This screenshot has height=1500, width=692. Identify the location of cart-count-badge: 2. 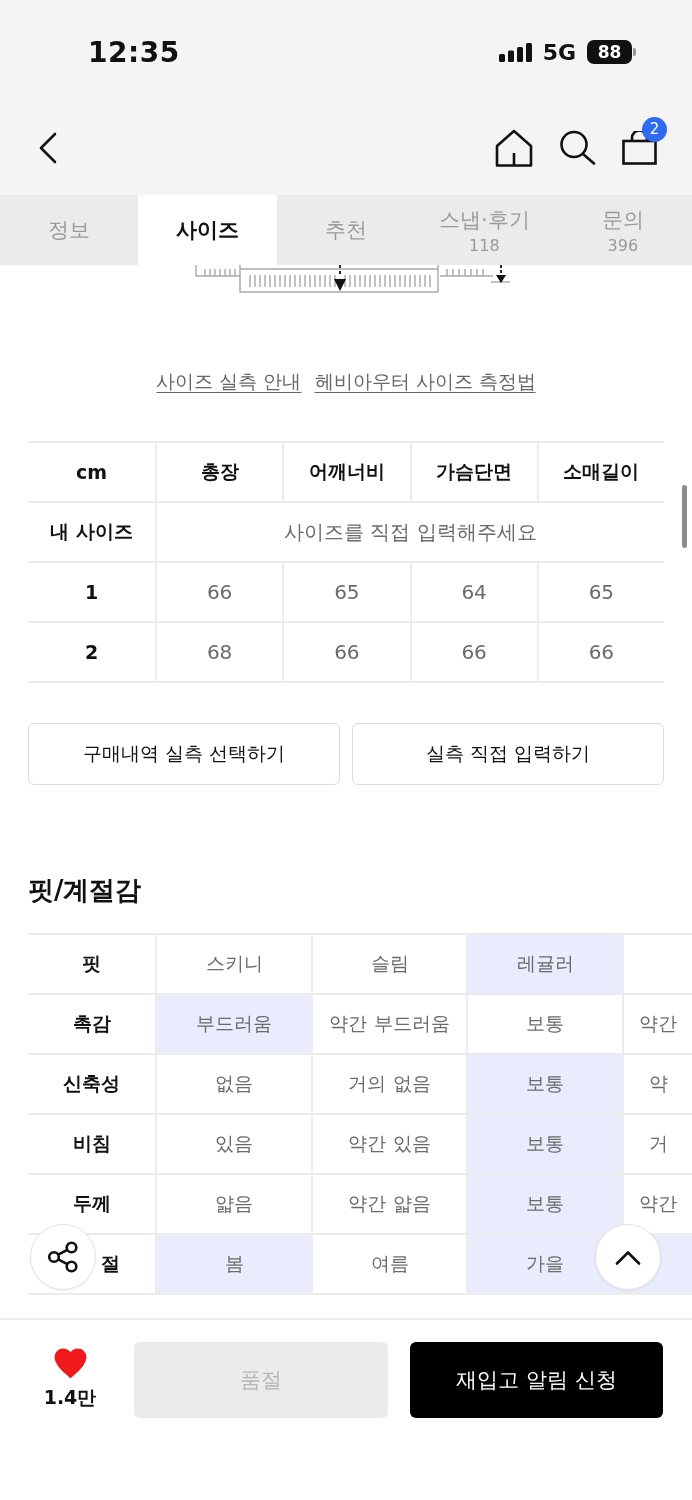
(654, 129).